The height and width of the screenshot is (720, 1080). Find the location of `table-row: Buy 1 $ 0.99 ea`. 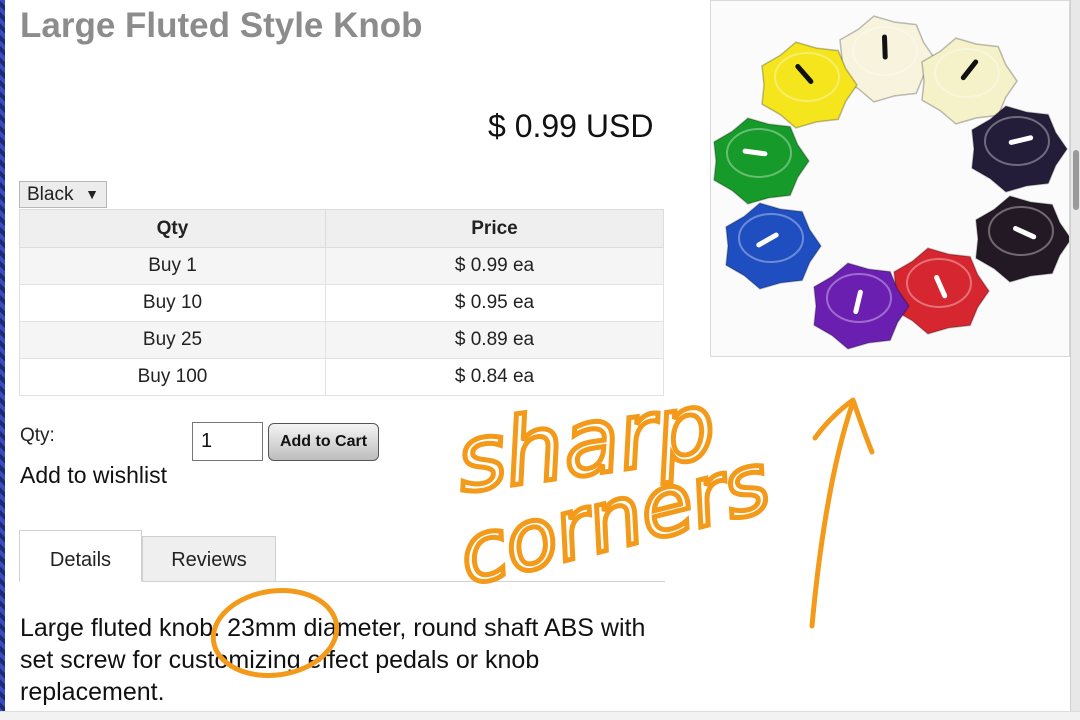

table-row: Buy 1 $ 0.99 ea is located at coordinates (341, 266).